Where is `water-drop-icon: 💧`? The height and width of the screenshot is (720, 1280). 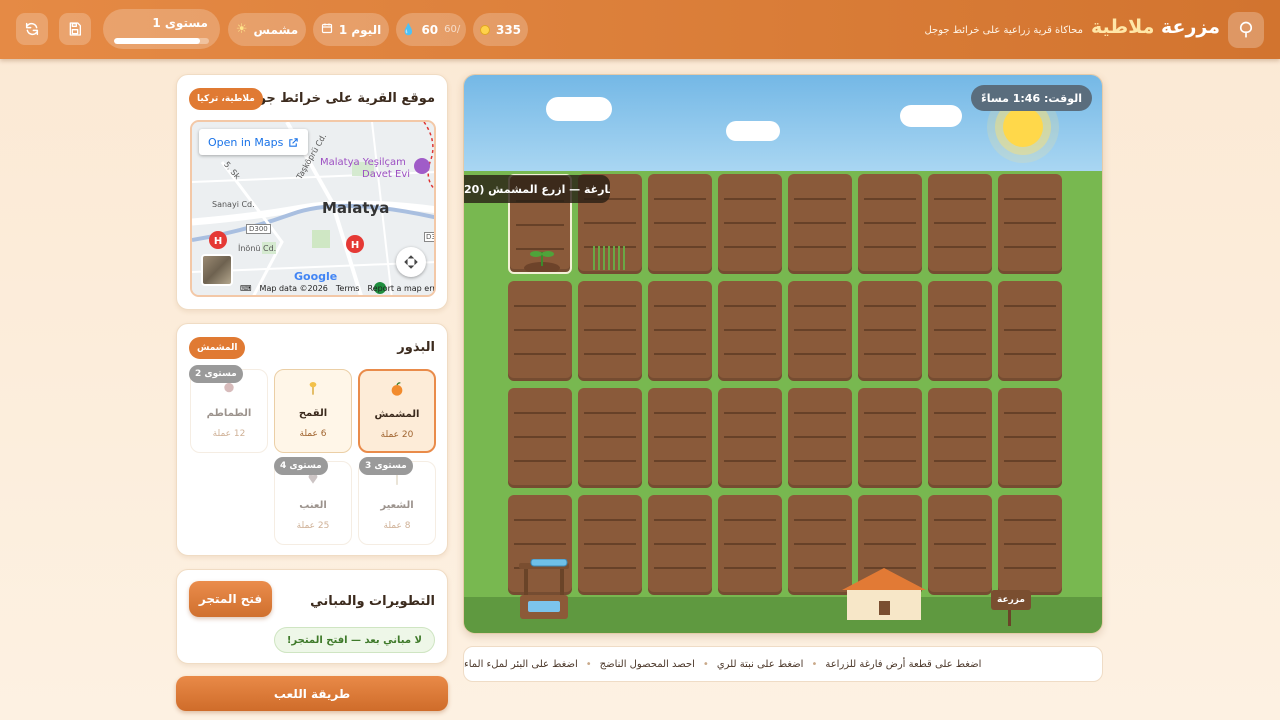 water-drop-icon: 💧 is located at coordinates (408, 29).